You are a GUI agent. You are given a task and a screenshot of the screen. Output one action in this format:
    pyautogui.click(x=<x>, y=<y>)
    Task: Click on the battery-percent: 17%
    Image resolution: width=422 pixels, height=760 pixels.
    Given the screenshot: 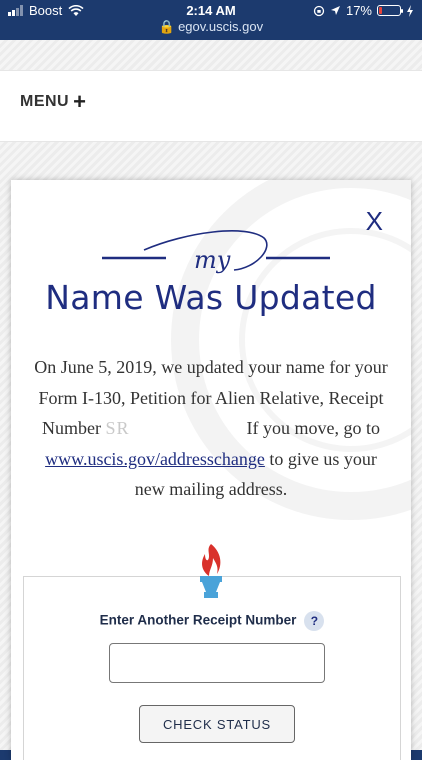 What is the action you would take?
    pyautogui.click(x=358, y=10)
    